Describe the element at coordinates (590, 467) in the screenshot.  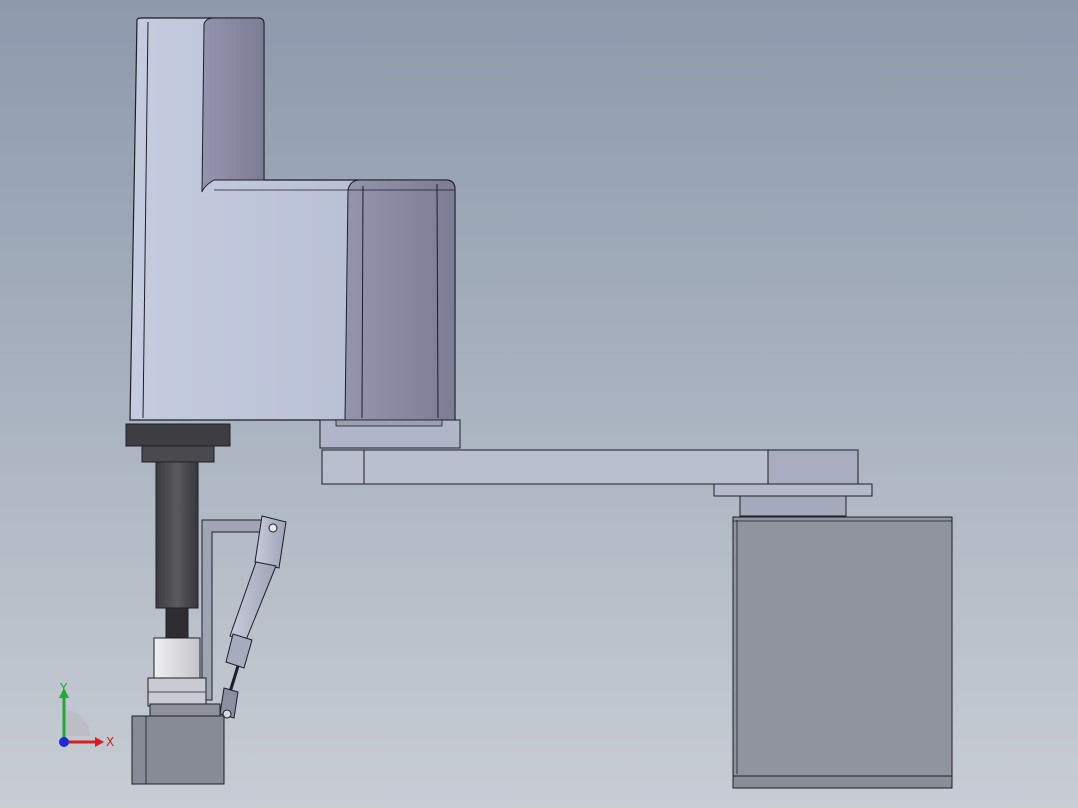
I see `horizontal-arm-link` at that location.